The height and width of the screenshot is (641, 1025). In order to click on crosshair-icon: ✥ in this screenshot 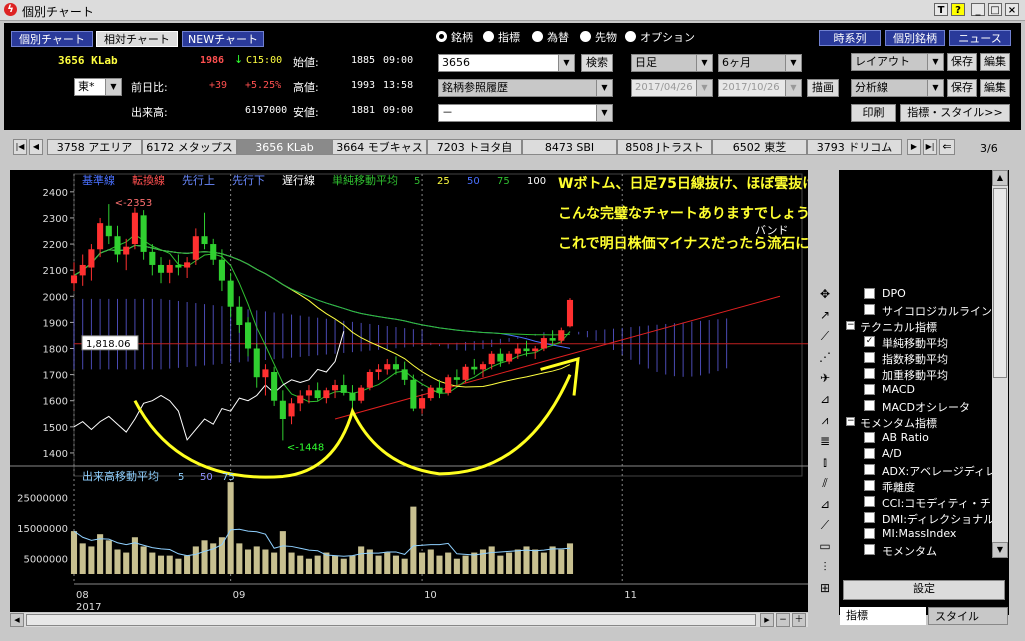, I will do `click(825, 294)`.